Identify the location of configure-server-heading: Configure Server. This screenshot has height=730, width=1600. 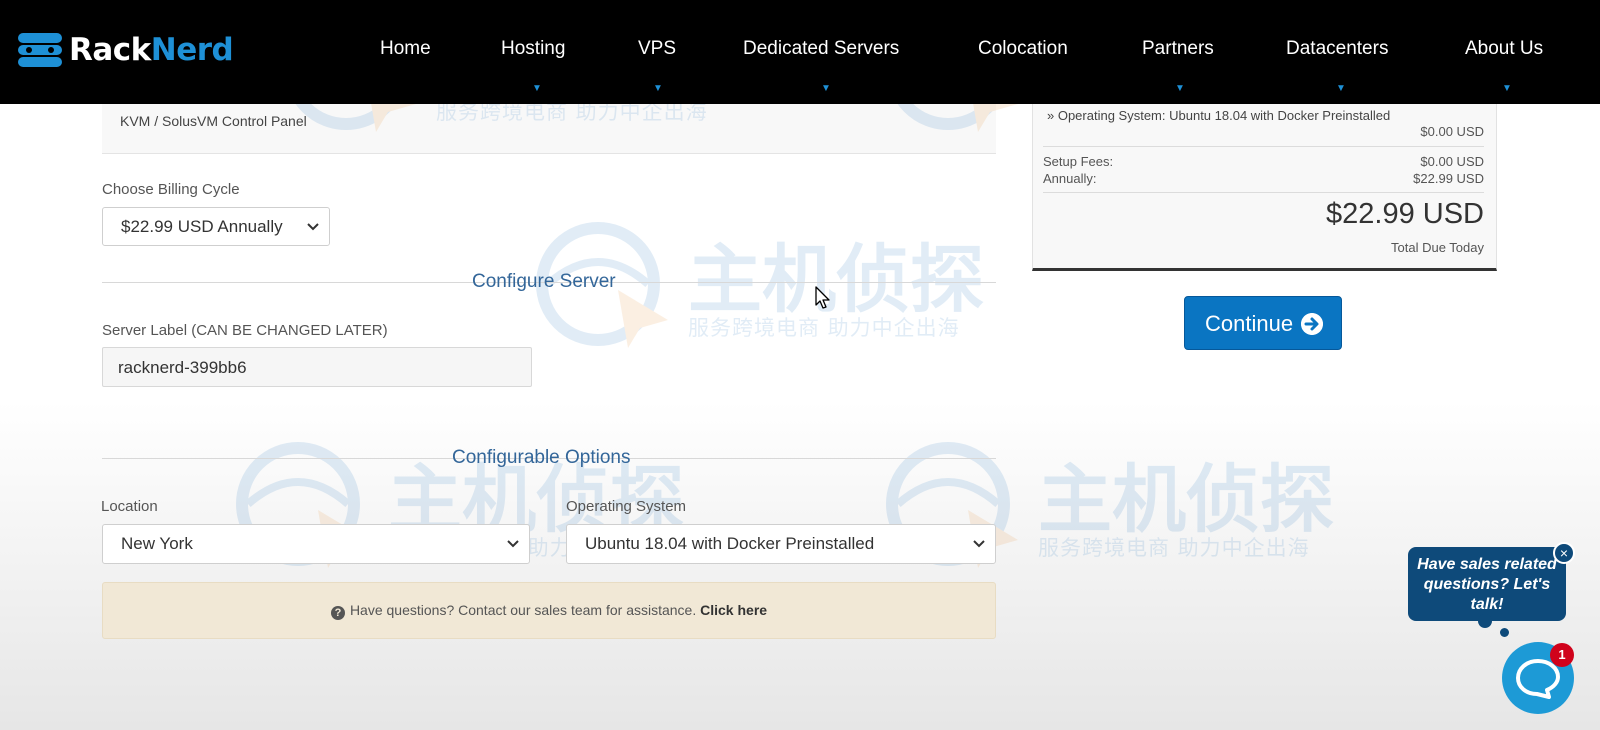
(544, 281).